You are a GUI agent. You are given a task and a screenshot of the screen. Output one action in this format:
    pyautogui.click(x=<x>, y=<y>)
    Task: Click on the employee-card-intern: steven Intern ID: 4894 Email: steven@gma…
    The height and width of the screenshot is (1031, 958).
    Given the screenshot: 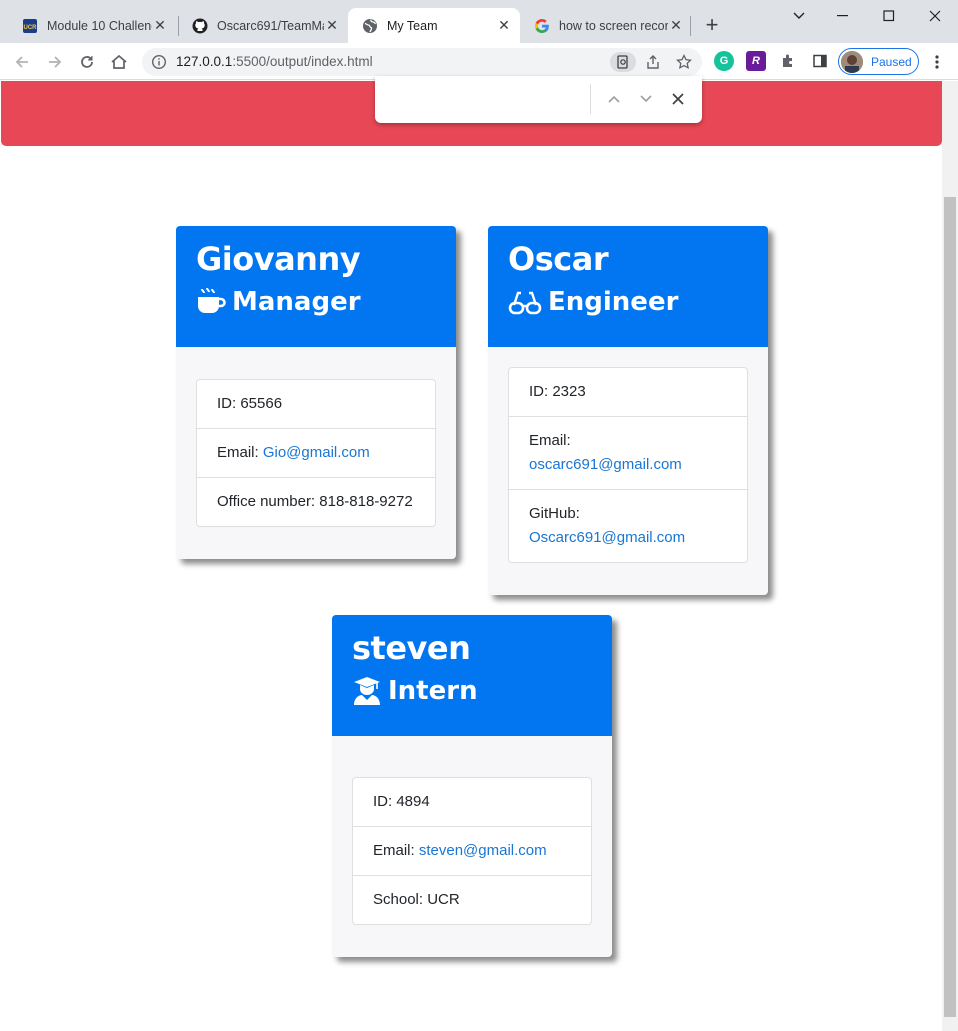 What is the action you would take?
    pyautogui.click(x=472, y=786)
    